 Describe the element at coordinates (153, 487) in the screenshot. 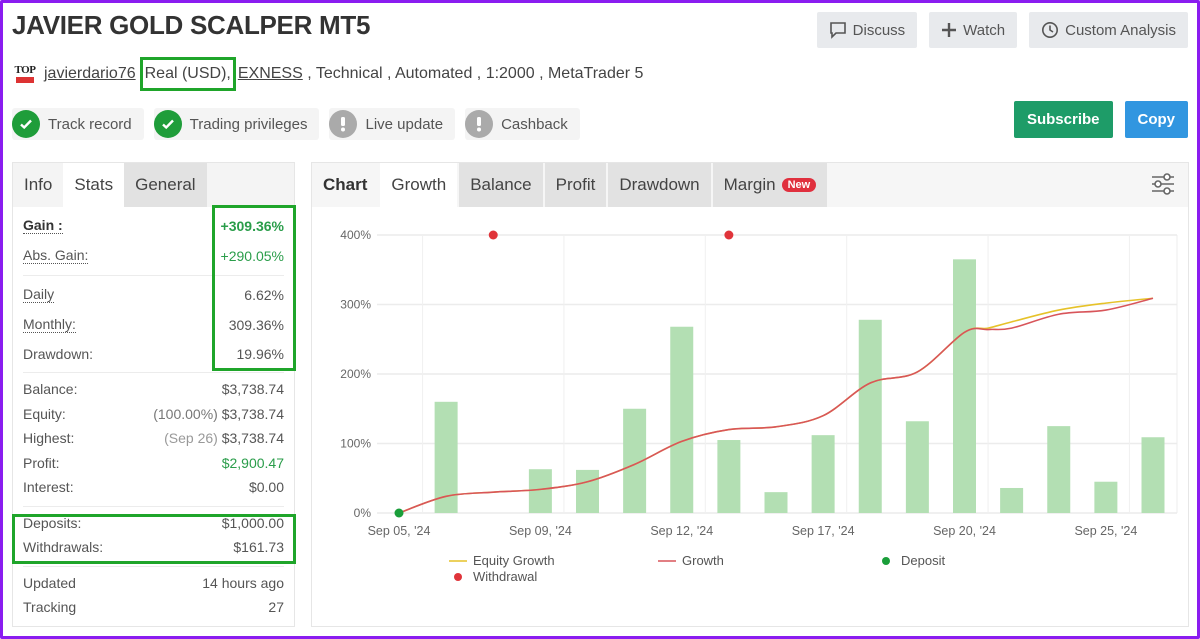

I see `stat-interest: Interest: $0.00` at that location.